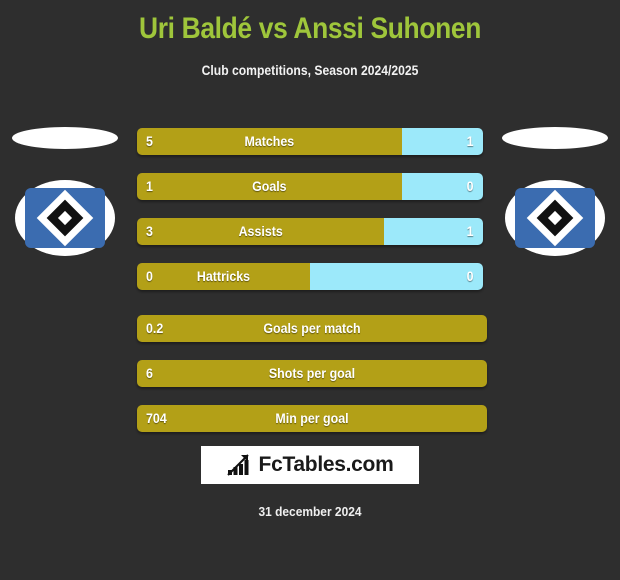 The height and width of the screenshot is (580, 620). I want to click on stat-bar-row: 3 1 Assists, so click(310, 231).